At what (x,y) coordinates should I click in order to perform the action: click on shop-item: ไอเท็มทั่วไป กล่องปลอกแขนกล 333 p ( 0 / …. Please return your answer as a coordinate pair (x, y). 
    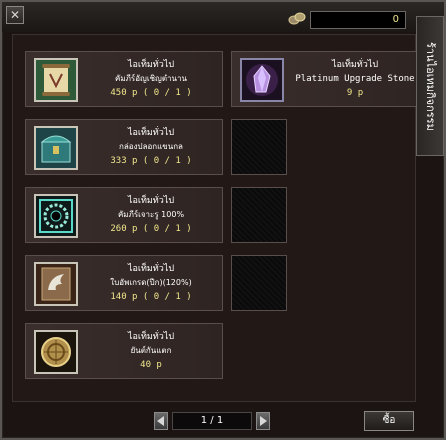
    Looking at the image, I should click on (124, 147).